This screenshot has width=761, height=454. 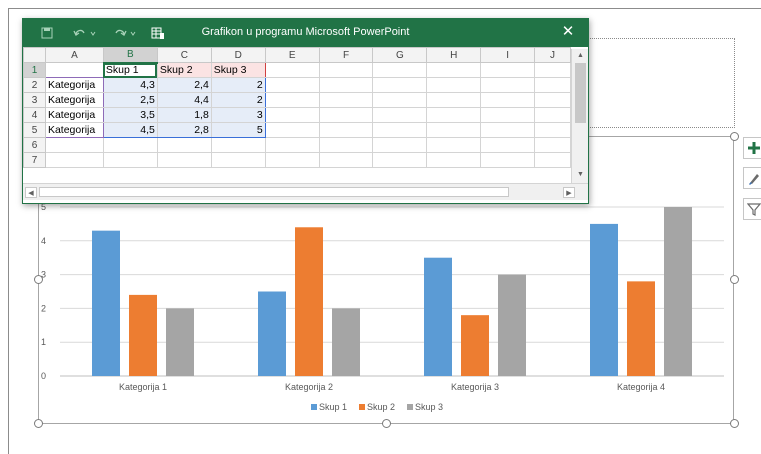 What do you see at coordinates (552, 55) in the screenshot?
I see `column-header: J` at bounding box center [552, 55].